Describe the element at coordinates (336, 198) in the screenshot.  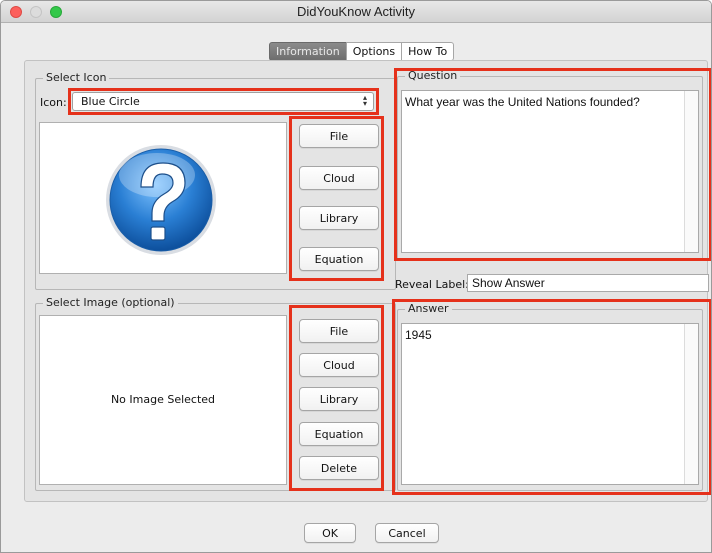
I see `highlight-icon-buttons` at that location.